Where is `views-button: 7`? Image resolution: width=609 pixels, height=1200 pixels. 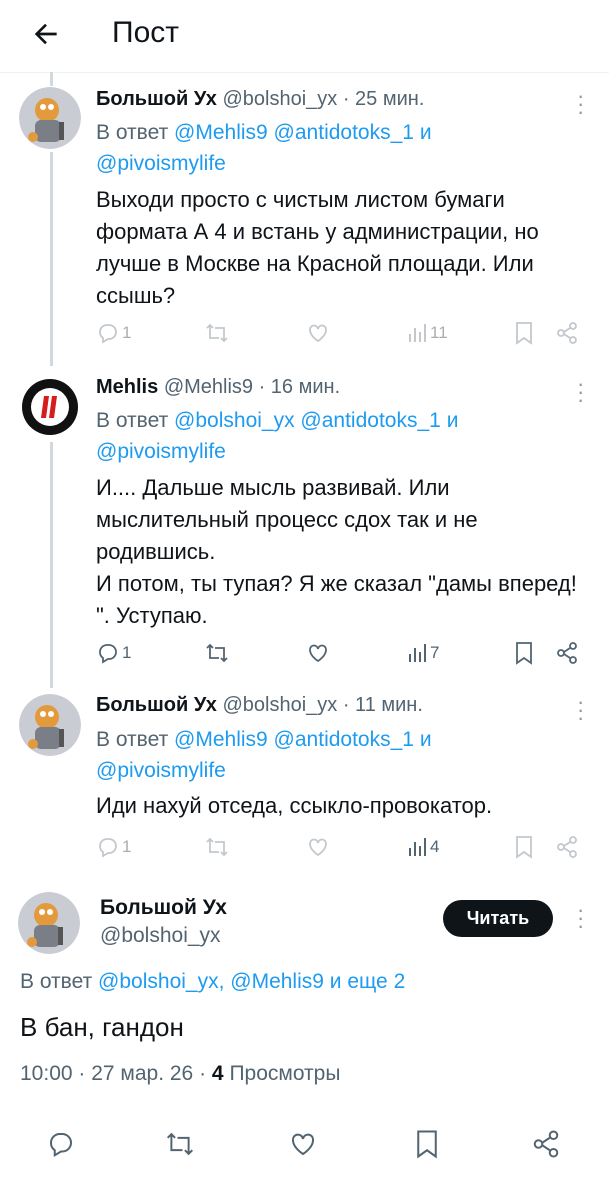
views-button: 7 is located at coordinates (423, 653).